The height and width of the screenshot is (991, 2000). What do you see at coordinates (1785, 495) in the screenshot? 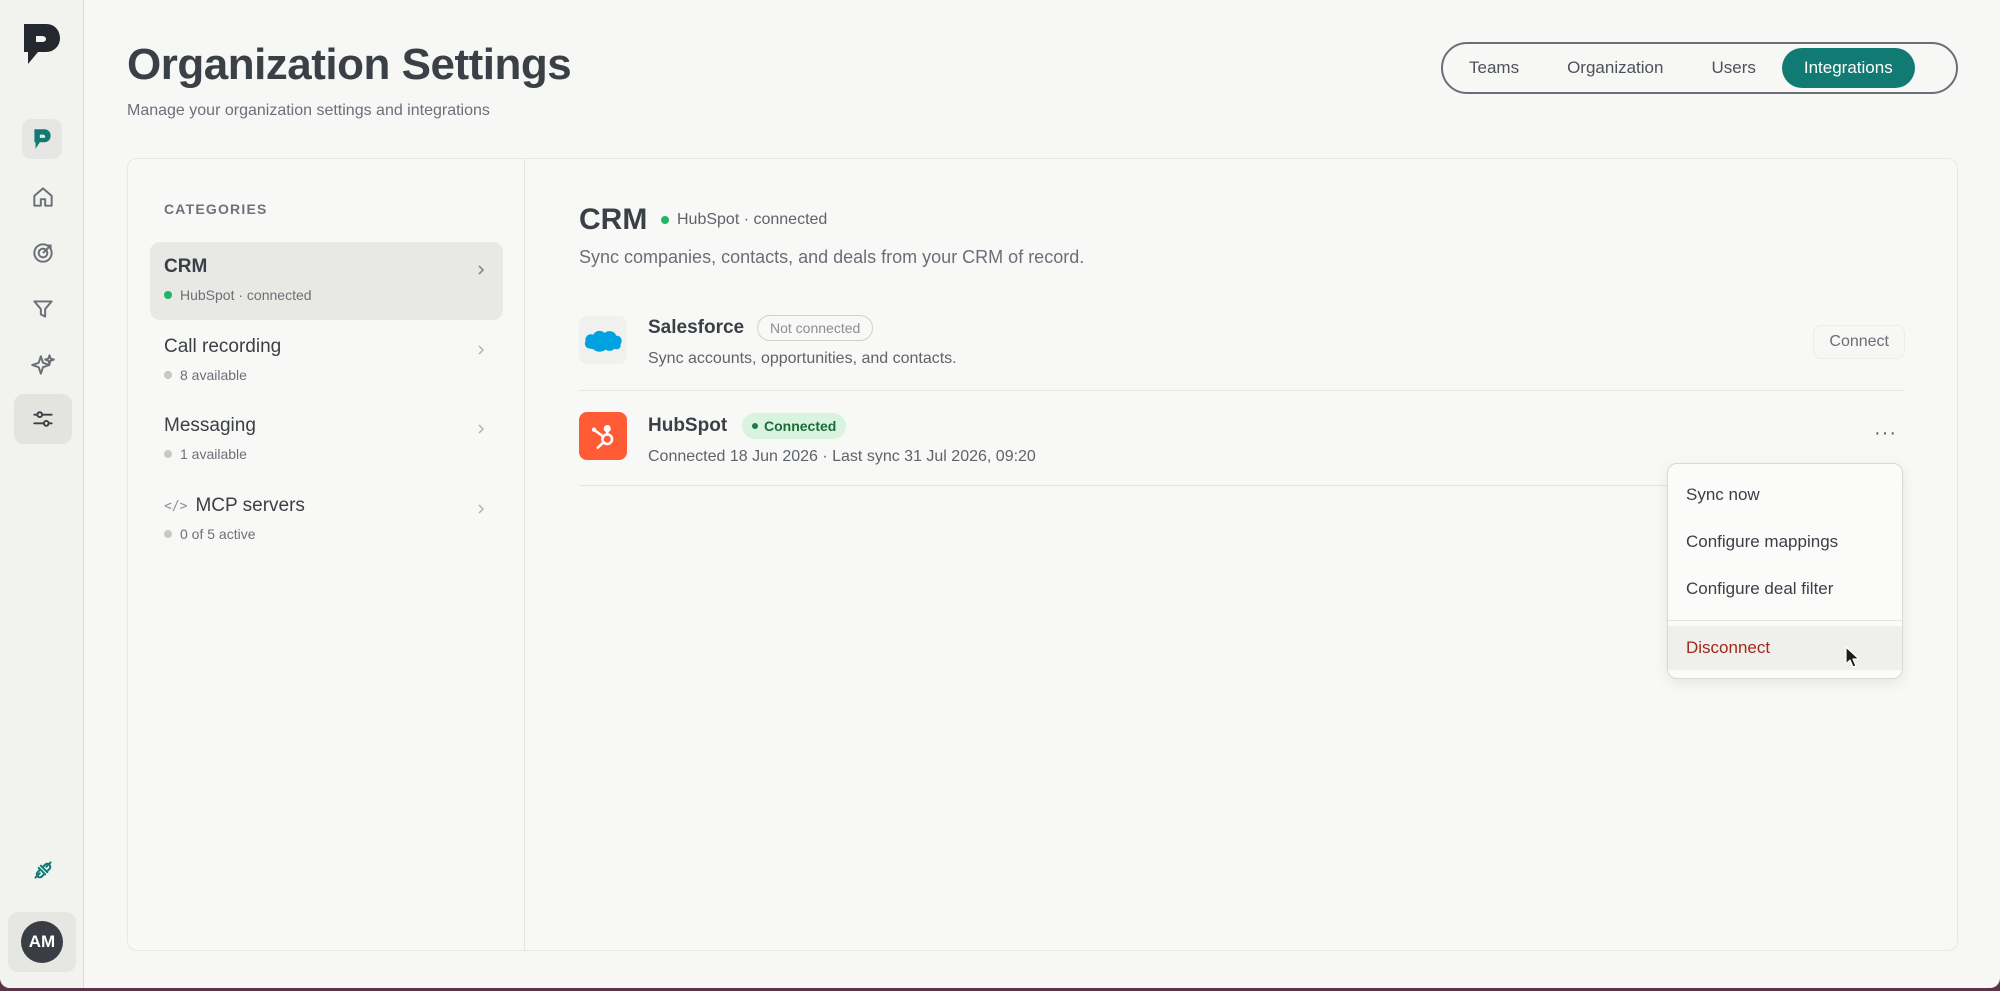
I see `menu-item-sync-now: Sync now` at bounding box center [1785, 495].